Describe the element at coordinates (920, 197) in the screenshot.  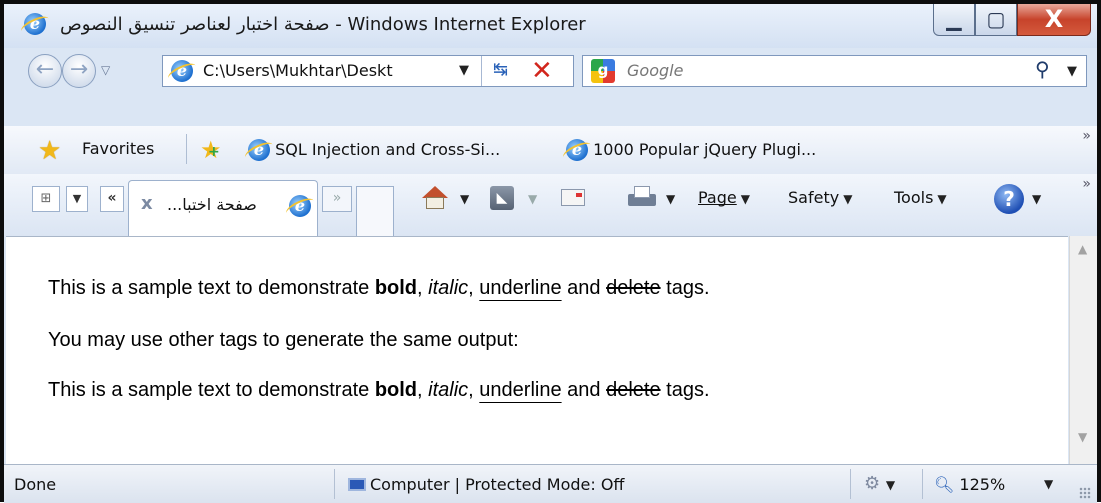
I see `tools-menu: Tools ▼` at that location.